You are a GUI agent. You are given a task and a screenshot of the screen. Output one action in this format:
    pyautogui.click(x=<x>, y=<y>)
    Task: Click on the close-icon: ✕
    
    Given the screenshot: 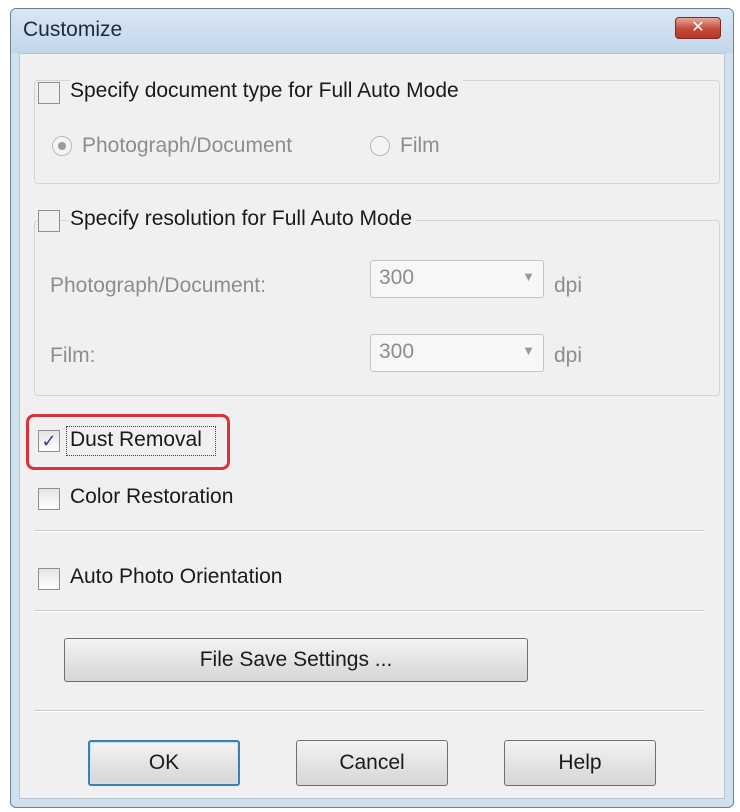 What is the action you would take?
    pyautogui.click(x=698, y=27)
    